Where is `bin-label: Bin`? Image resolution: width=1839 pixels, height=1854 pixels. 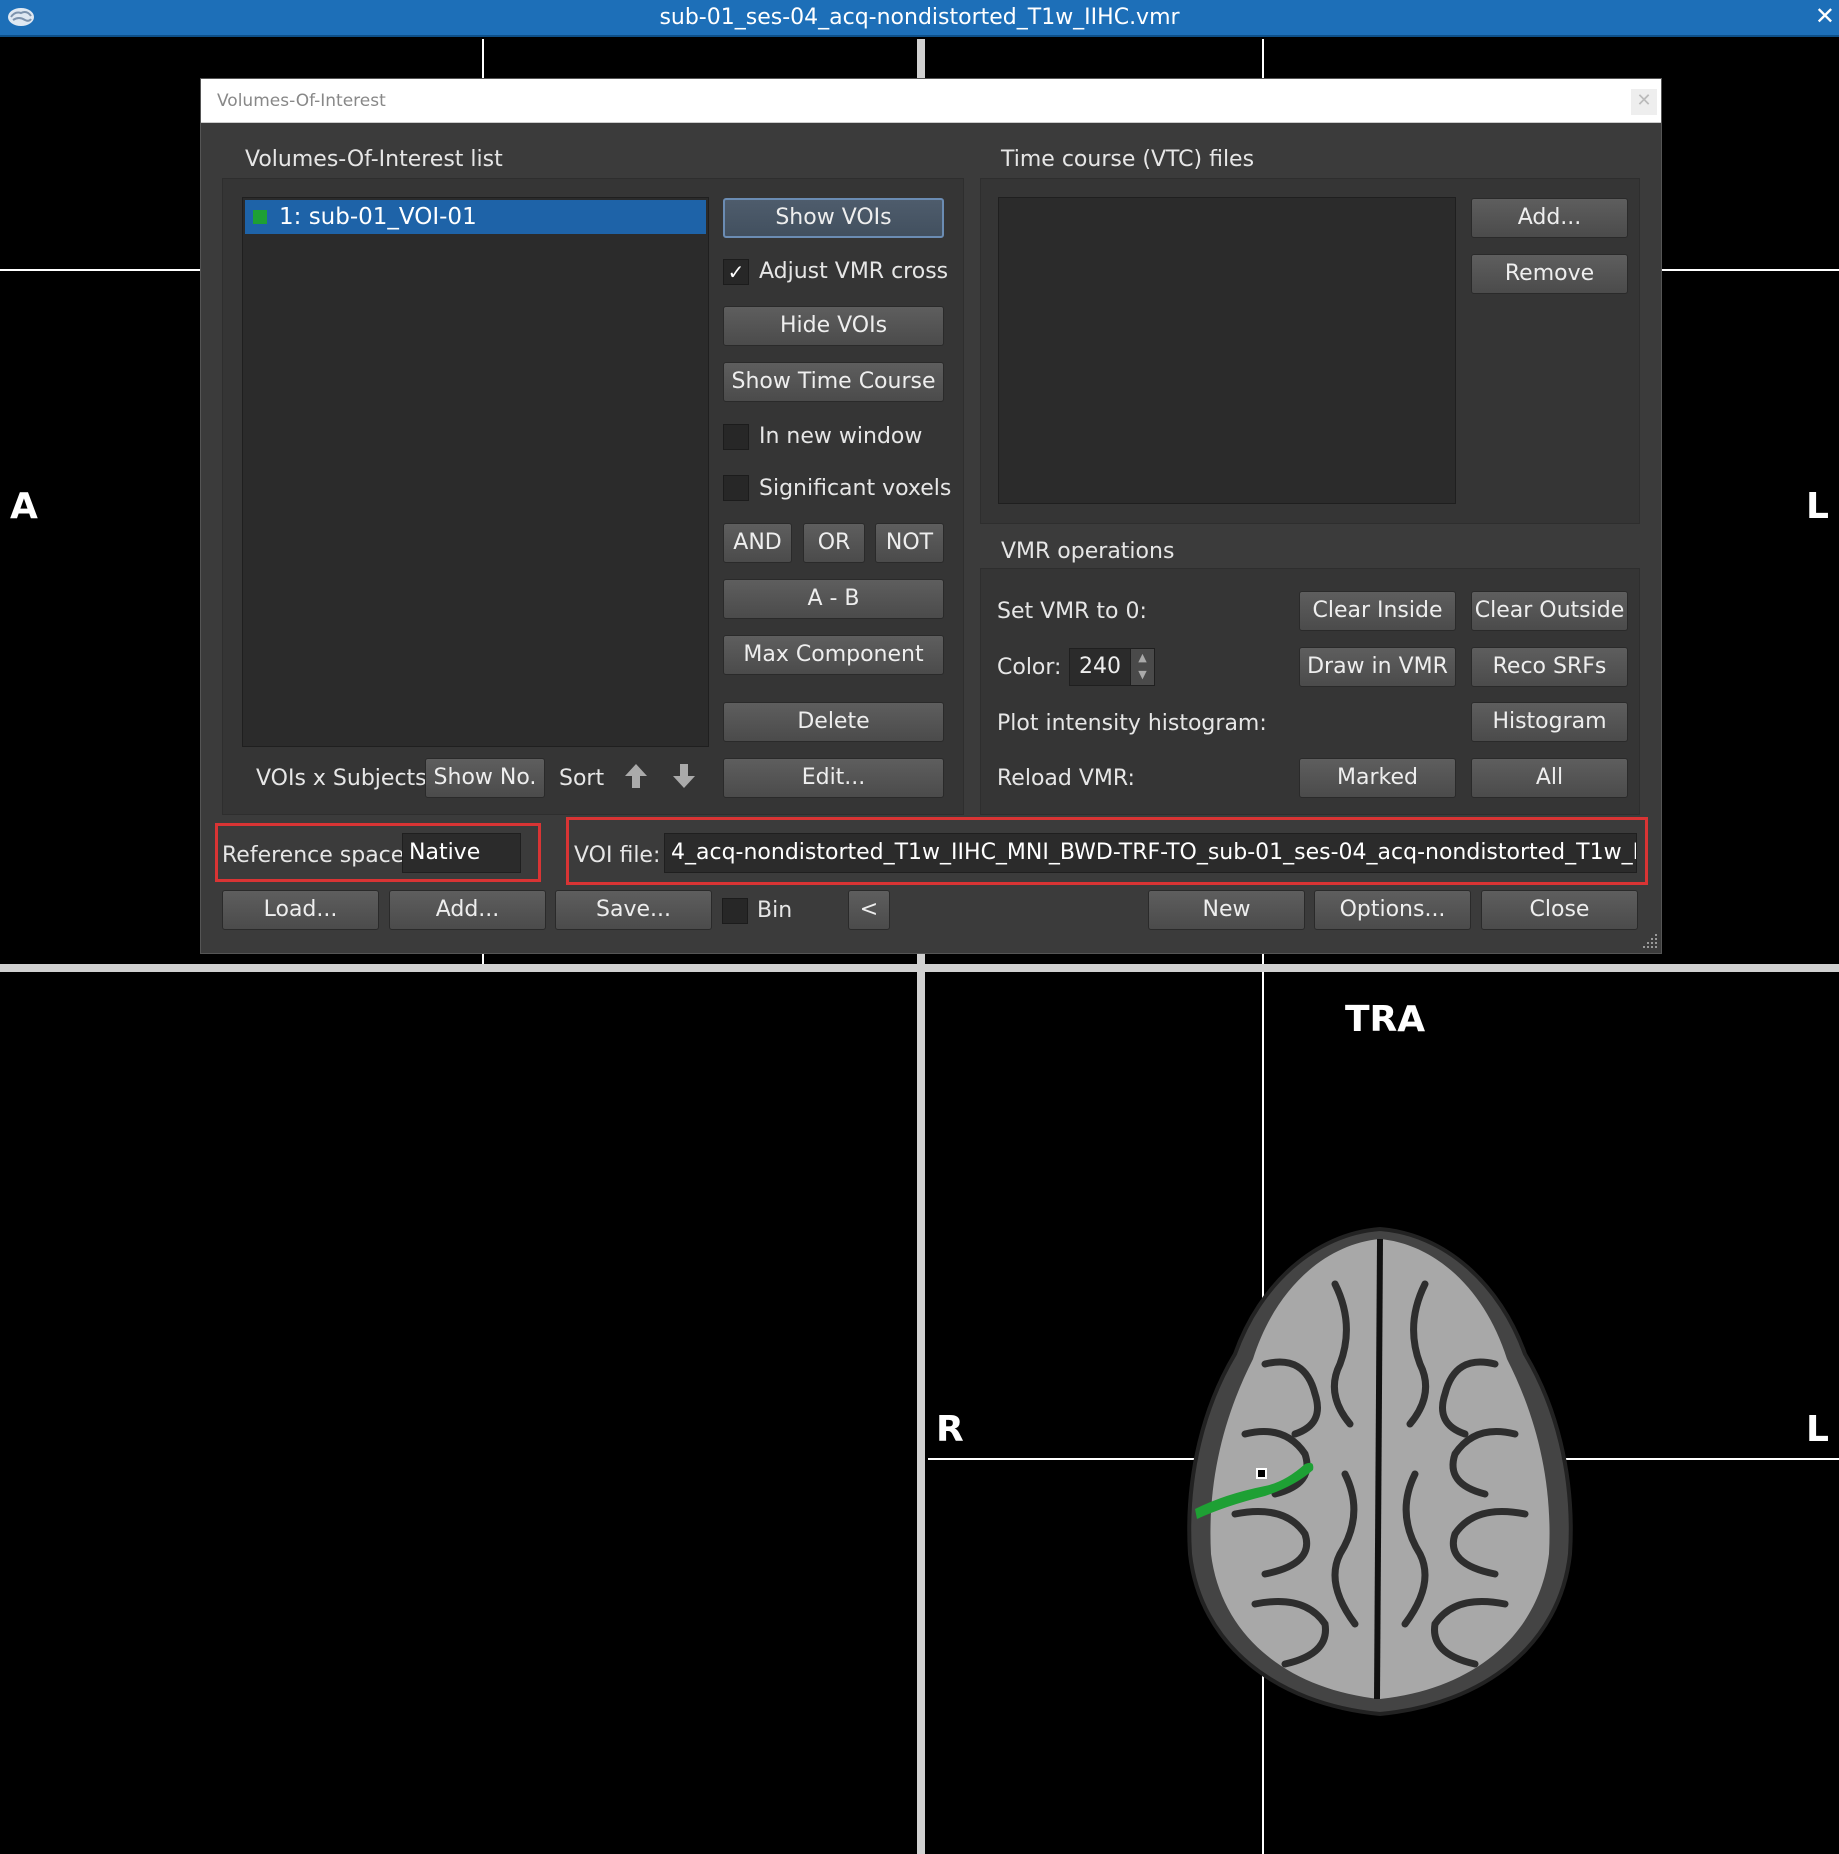 bin-label: Bin is located at coordinates (775, 910).